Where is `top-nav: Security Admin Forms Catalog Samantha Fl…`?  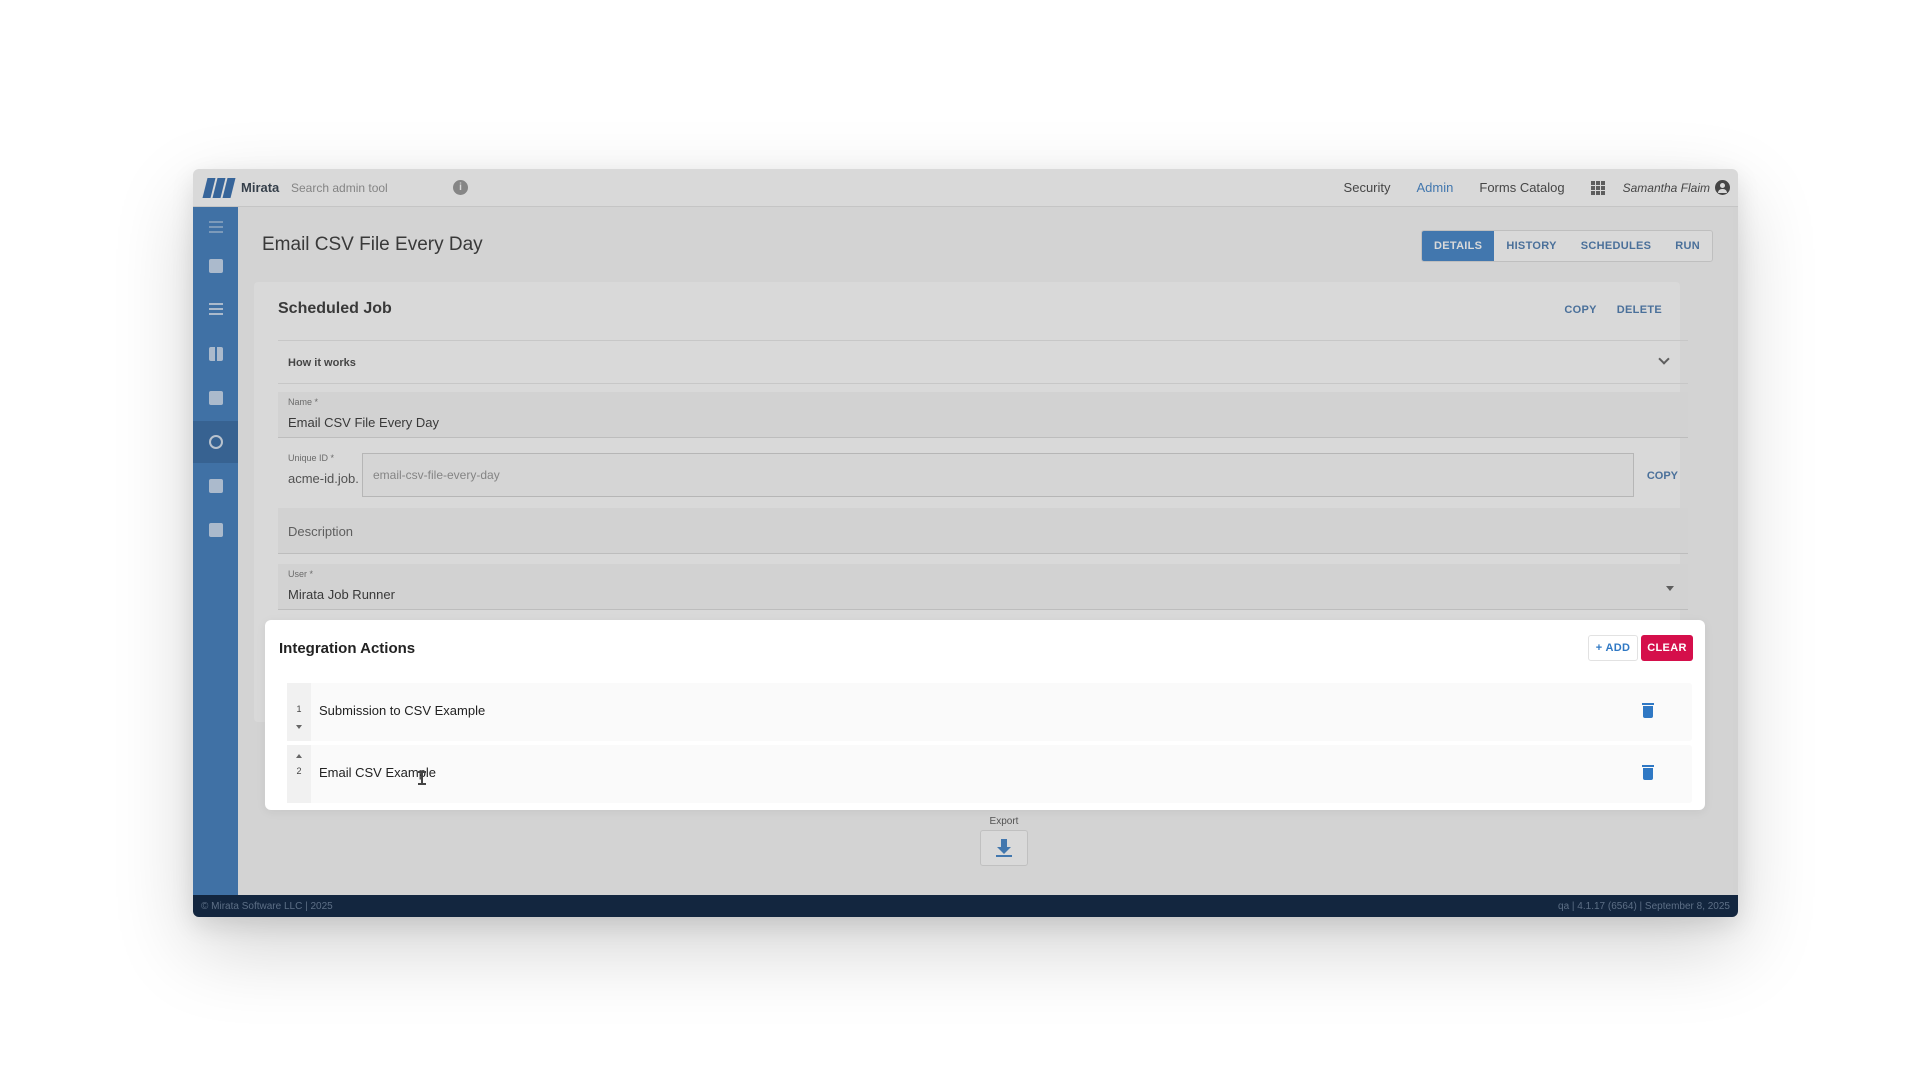
top-nav: Security Admin Forms Catalog Samantha Fl… is located at coordinates (1541, 187).